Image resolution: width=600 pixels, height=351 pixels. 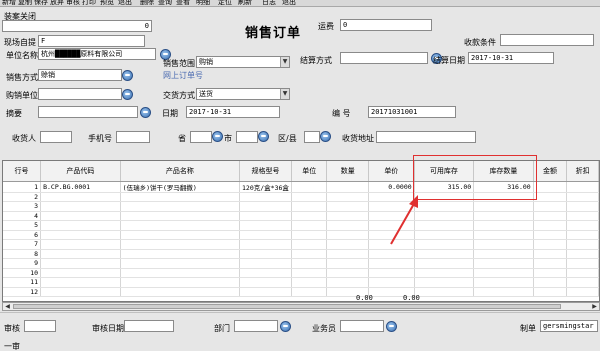 I want to click on cell-no: 2, so click(x=22, y=197).